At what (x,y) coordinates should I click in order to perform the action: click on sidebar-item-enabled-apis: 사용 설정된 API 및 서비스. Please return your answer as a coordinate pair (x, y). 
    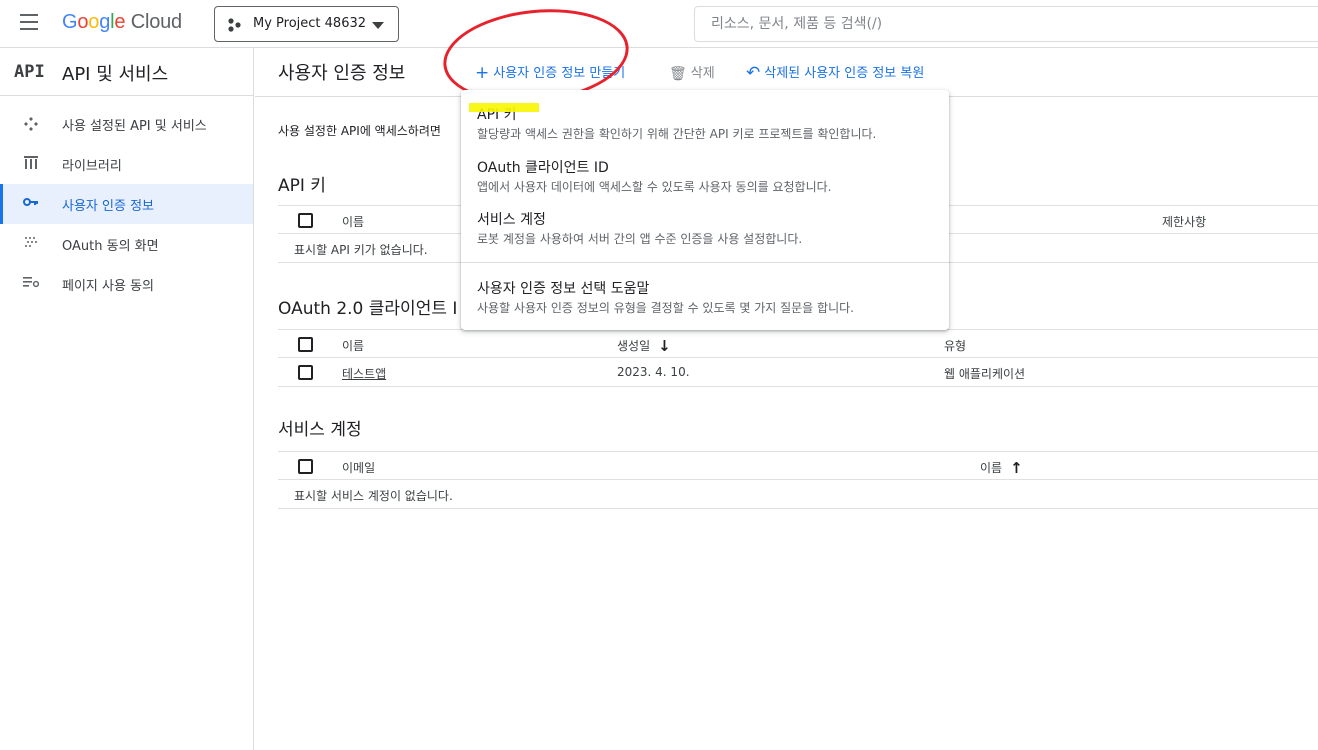
    Looking at the image, I should click on (126, 124).